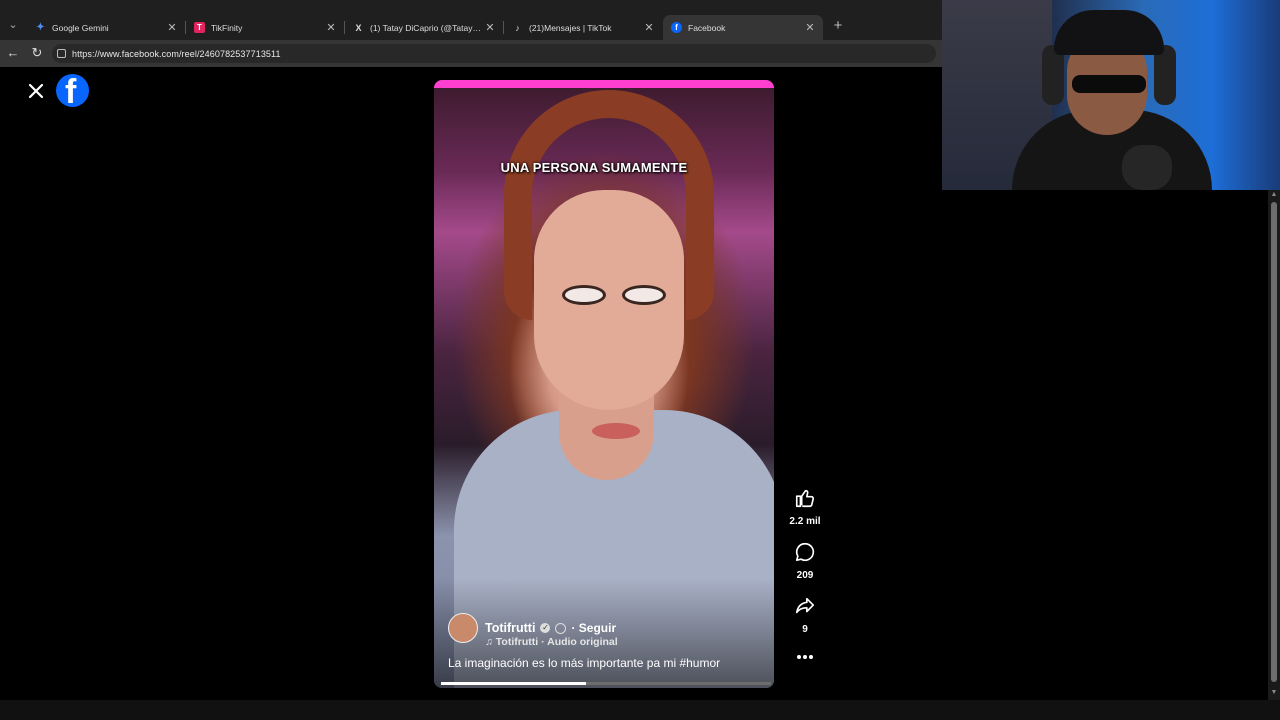 This screenshot has height=720, width=1280. I want to click on back-arrow-icon: ←, so click(13, 53).